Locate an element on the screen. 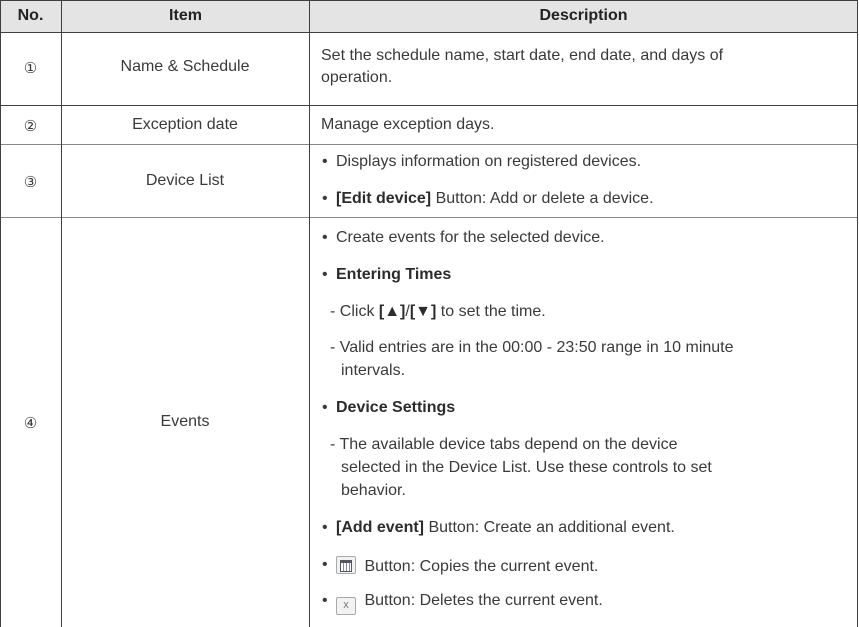 This screenshot has width=859, height=627. delete-event-icon: x is located at coordinates (346, 606).